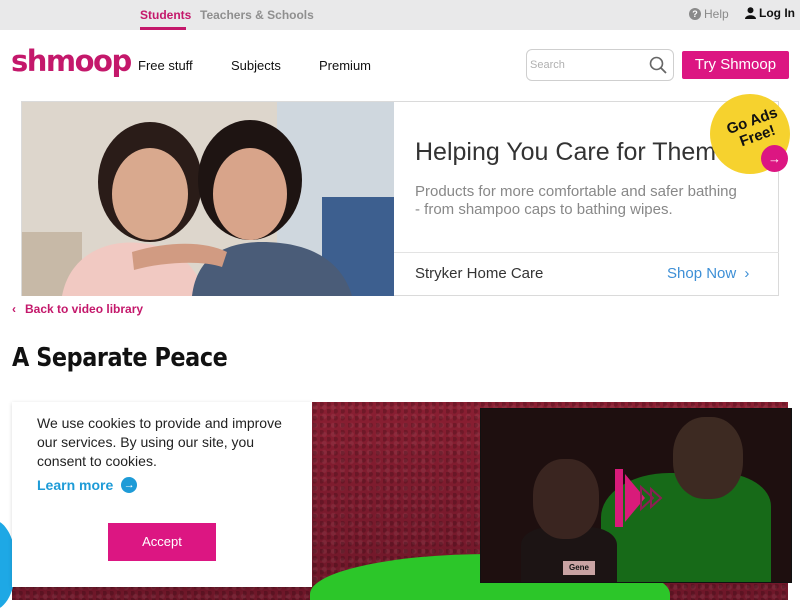 The image size is (800, 610). Describe the element at coordinates (716, 14) in the screenshot. I see `help-label: Help` at that location.